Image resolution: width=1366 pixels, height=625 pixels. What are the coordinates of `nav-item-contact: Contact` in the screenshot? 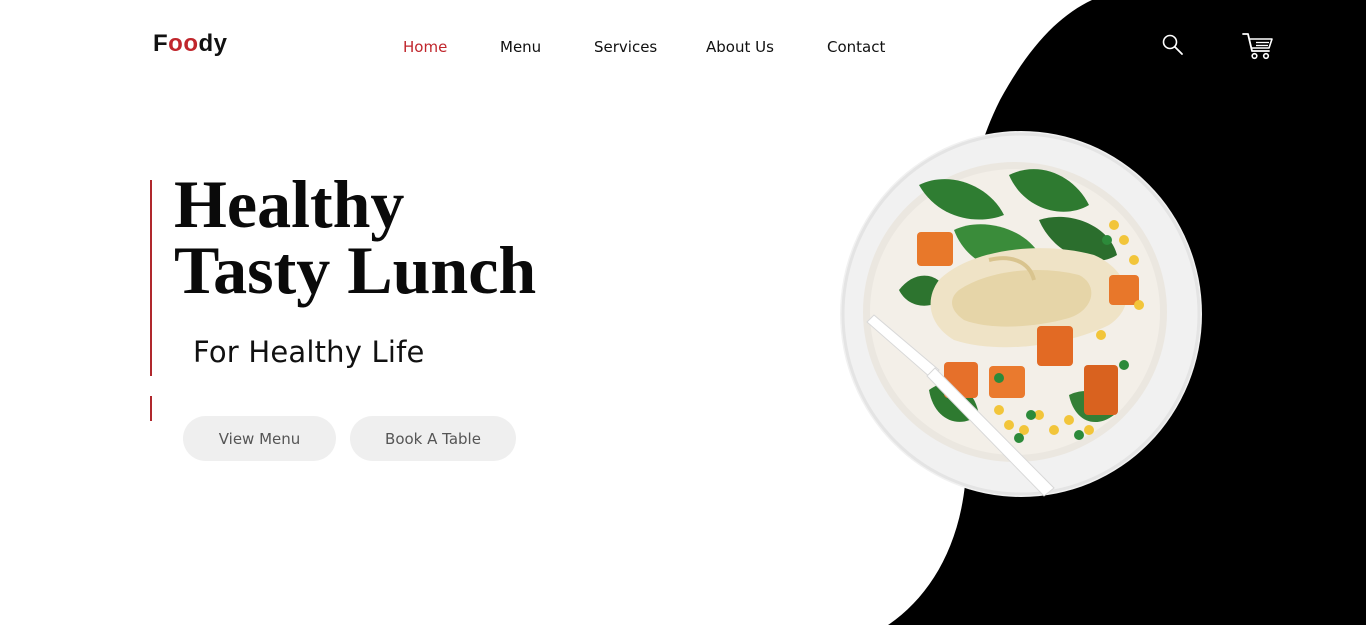 It's located at (856, 47).